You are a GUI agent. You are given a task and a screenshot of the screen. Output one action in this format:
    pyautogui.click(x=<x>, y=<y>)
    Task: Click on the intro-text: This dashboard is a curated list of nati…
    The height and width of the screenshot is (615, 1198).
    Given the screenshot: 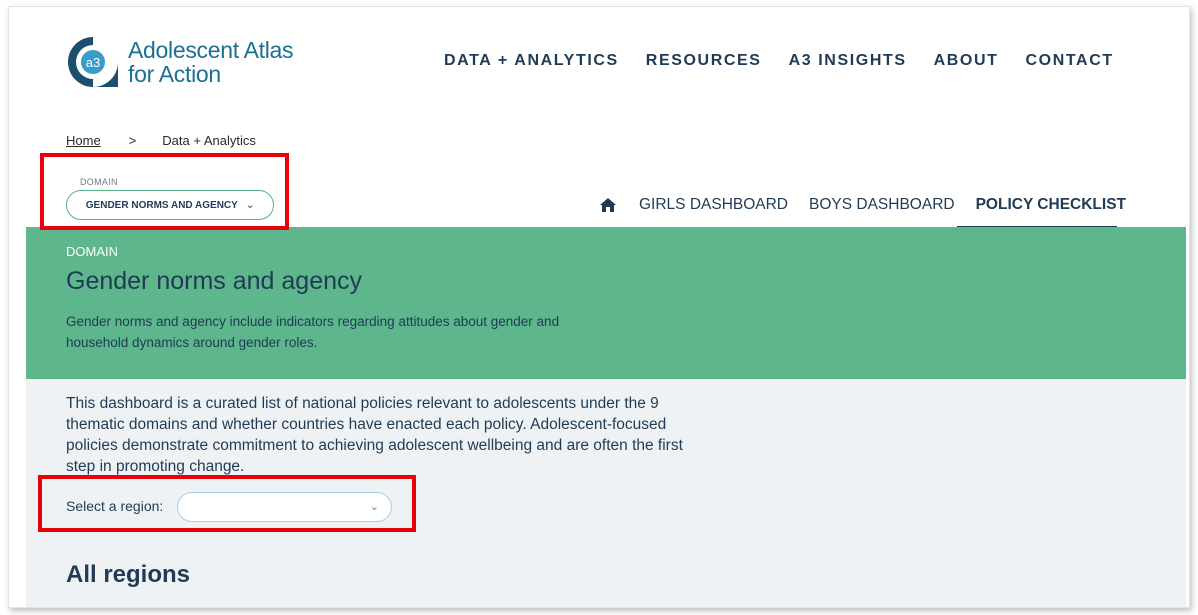 What is the action you would take?
    pyautogui.click(x=374, y=435)
    